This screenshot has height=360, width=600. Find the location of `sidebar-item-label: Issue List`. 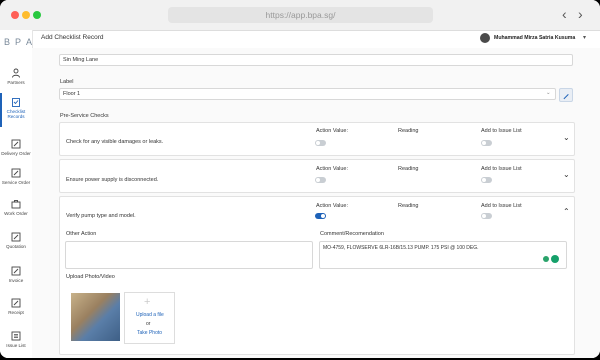

sidebar-item-label: Issue List is located at coordinates (16, 345).